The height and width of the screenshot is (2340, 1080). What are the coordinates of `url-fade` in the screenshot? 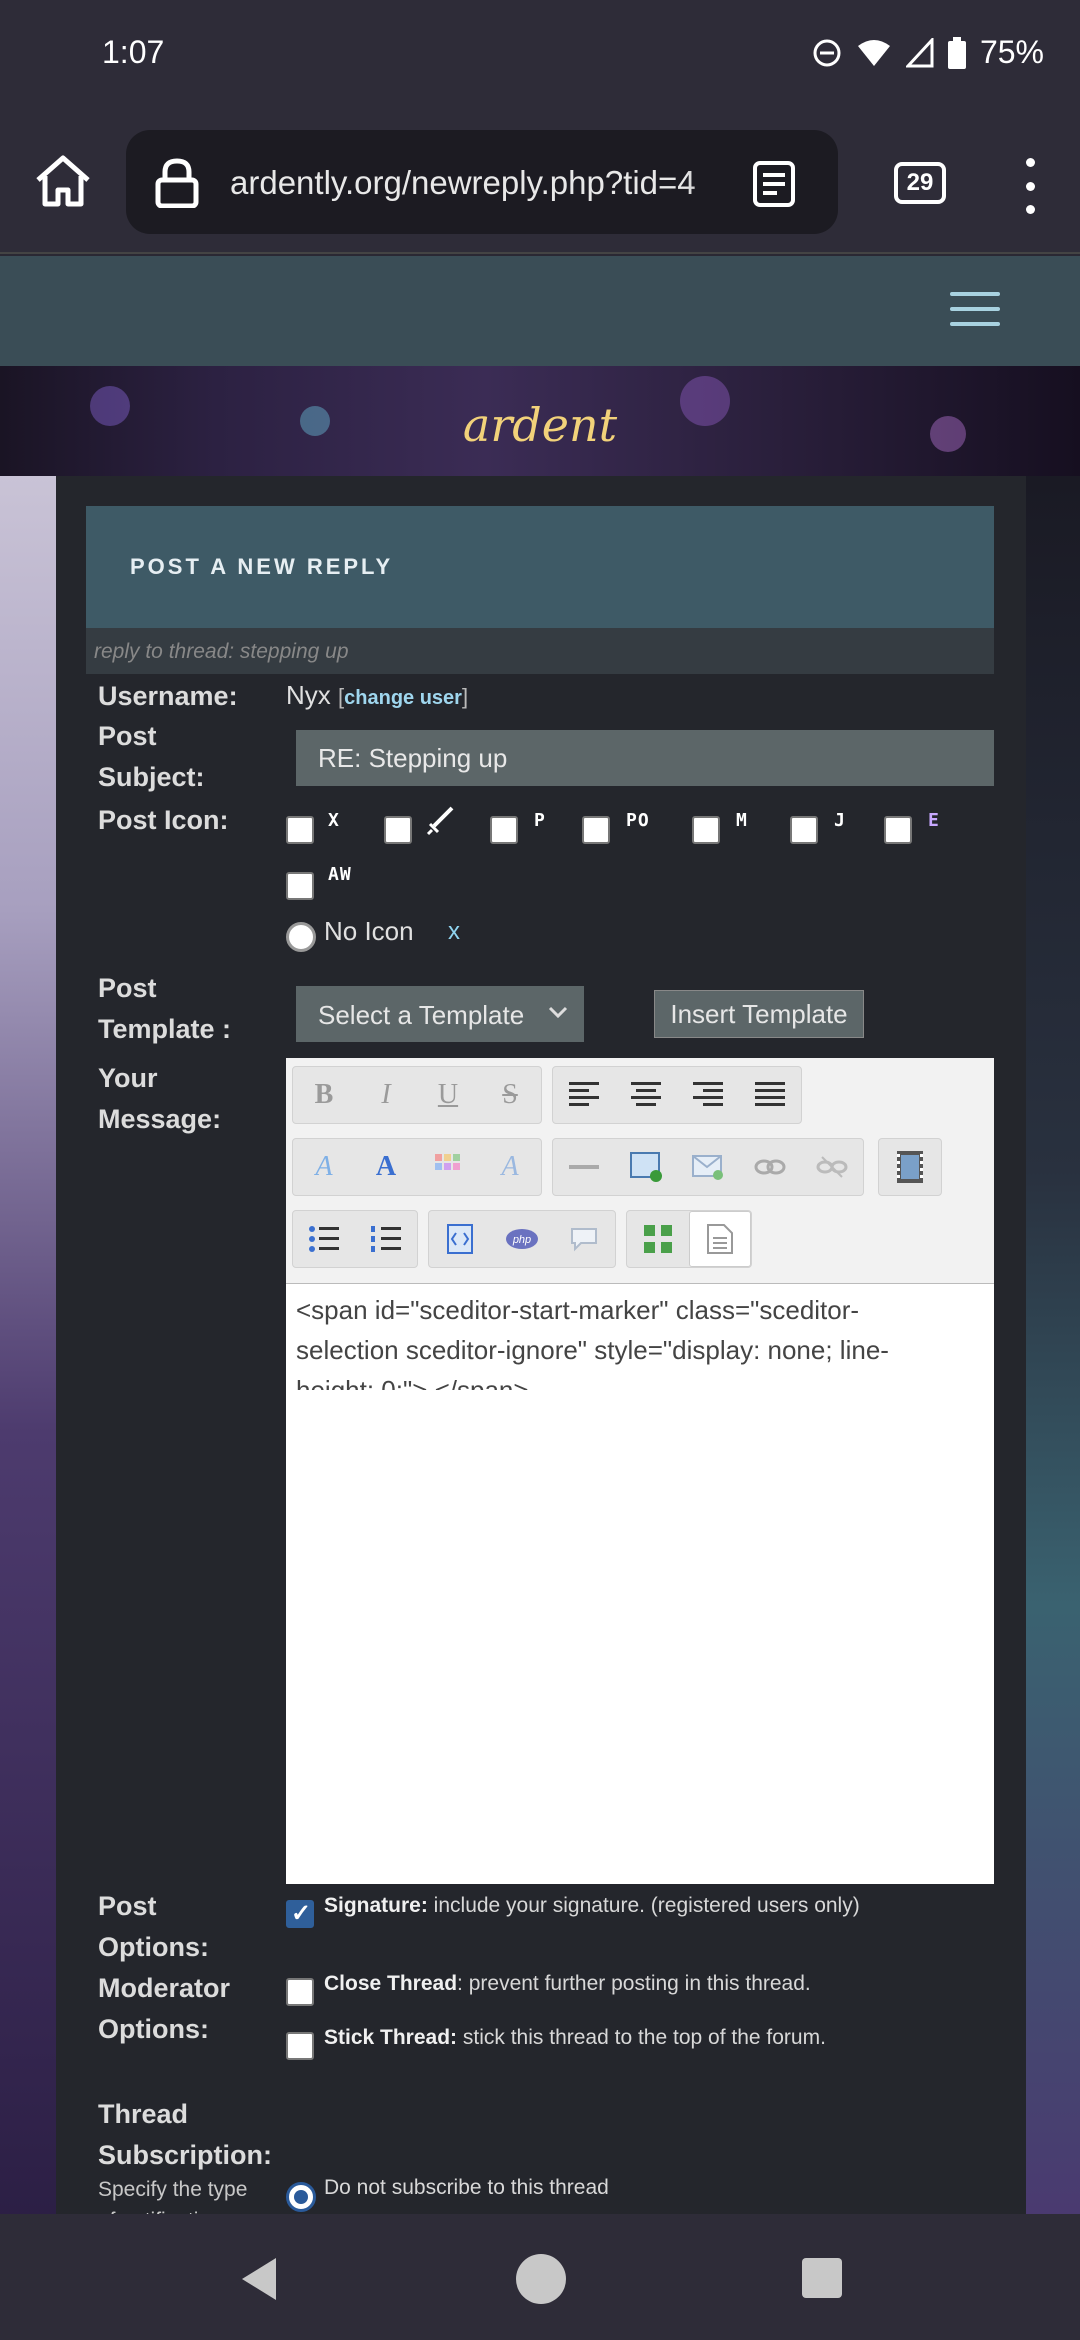 It's located at (716, 182).